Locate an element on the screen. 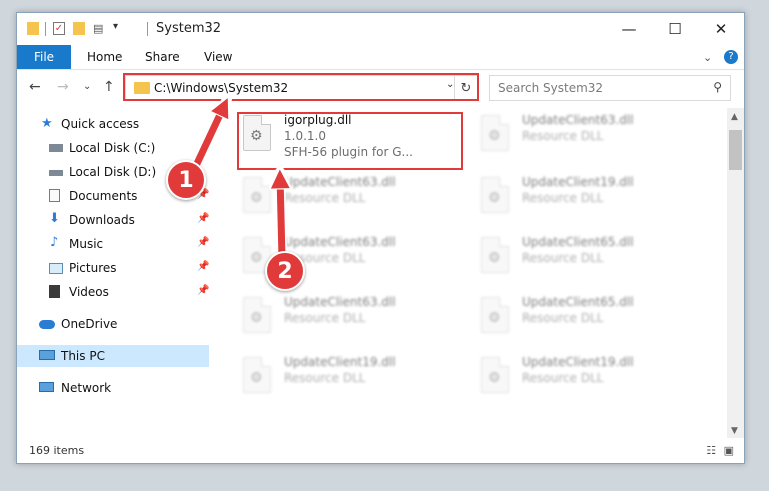 This screenshot has width=769, height=491. sidebar-item-downloads: ⬇ Downloads 📌 is located at coordinates (113, 220).